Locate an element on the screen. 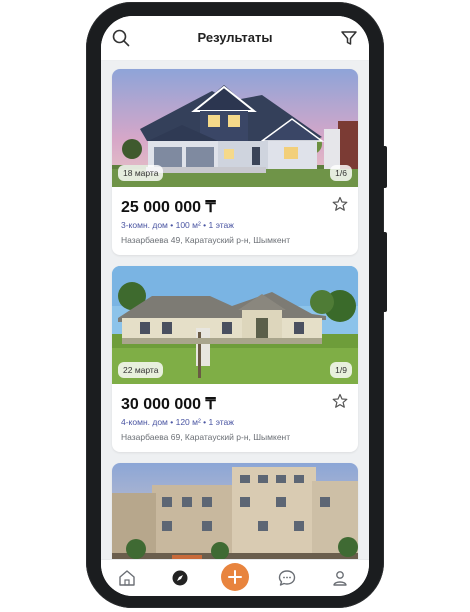 This screenshot has width=470, height=612. listing-details: 4-комн. дом • 120 м² • 1 этаж is located at coordinates (177, 422).